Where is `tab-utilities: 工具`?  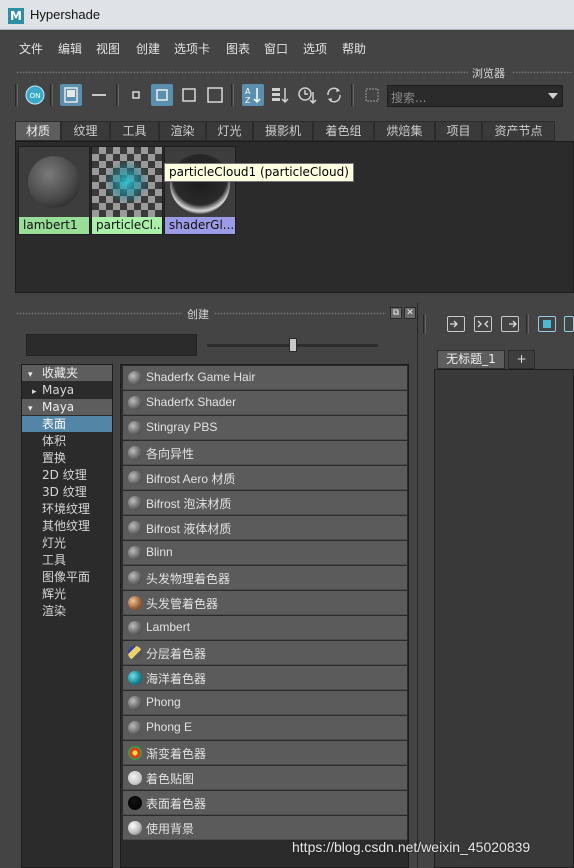
tab-utilities: 工具 is located at coordinates (134, 131).